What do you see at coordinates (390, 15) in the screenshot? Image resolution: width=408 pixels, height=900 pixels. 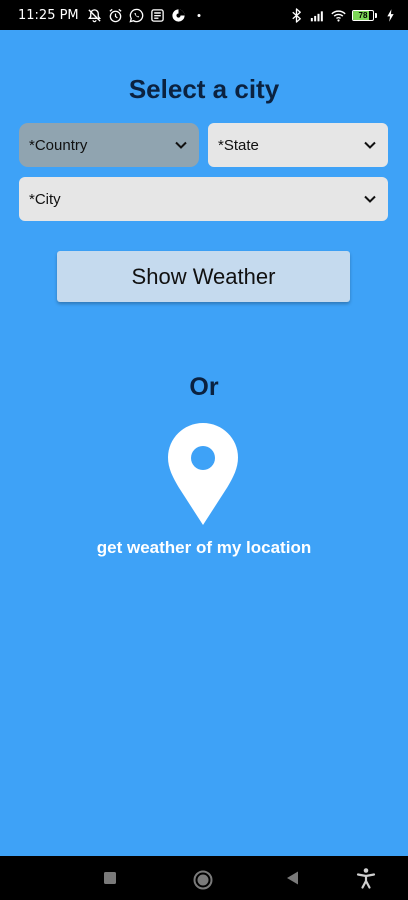 I see `charging-icon` at bounding box center [390, 15].